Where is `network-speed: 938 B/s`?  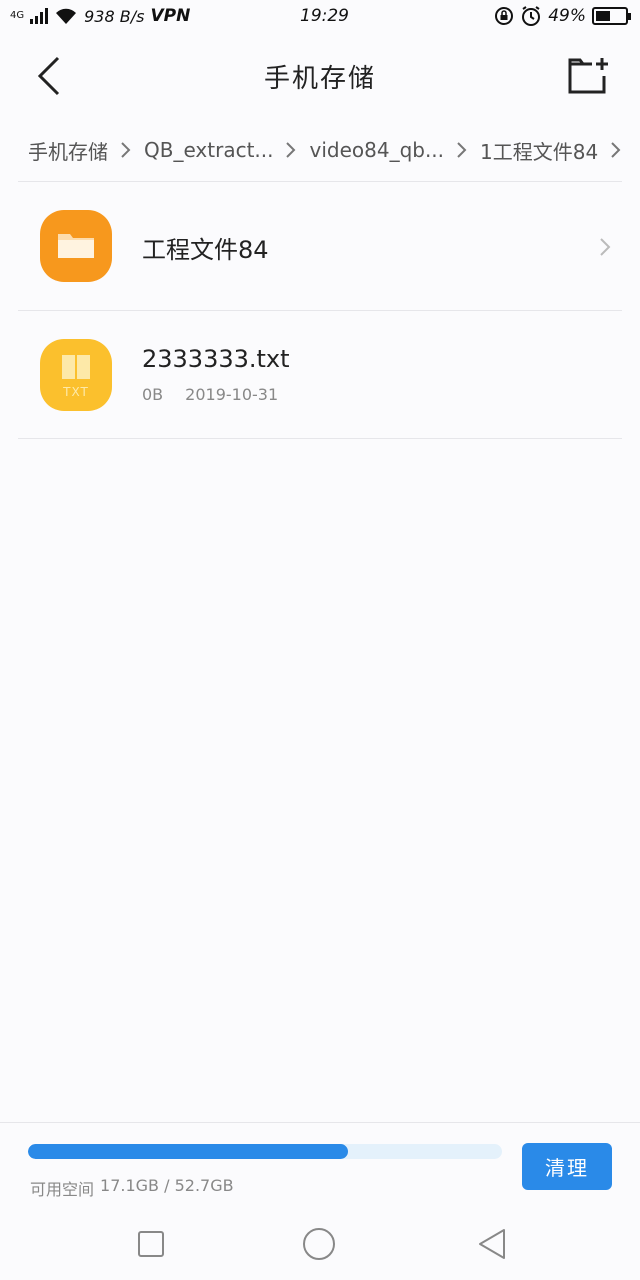 network-speed: 938 B/s is located at coordinates (114, 16).